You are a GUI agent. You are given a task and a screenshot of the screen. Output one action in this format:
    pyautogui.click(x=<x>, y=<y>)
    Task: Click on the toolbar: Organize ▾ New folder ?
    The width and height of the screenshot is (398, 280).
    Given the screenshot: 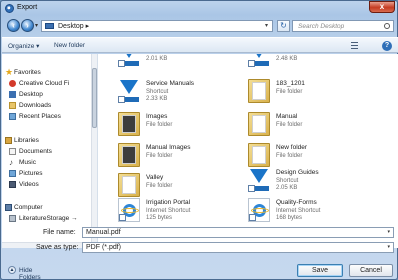 What is the action you would take?
    pyautogui.click(x=200, y=45)
    